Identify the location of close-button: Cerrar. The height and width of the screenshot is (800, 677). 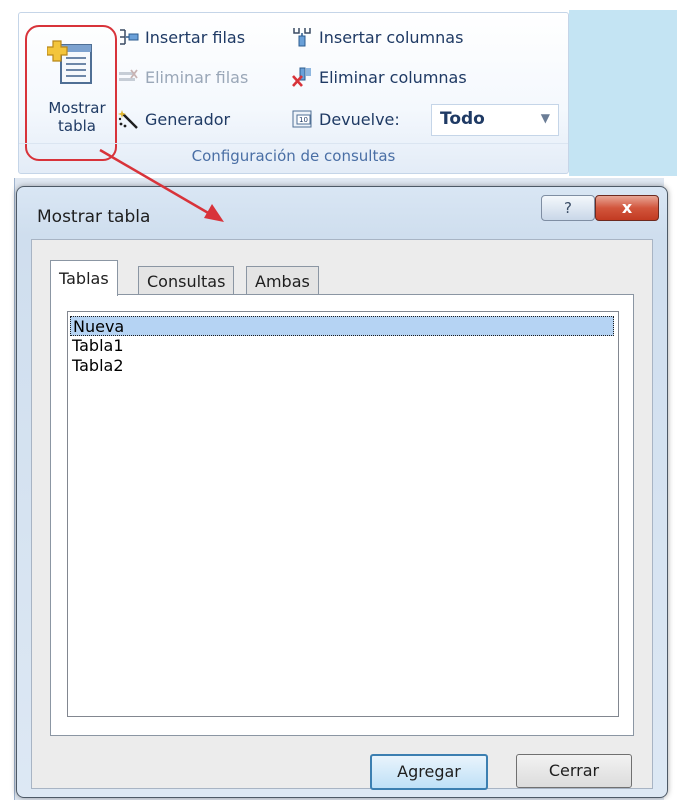
(574, 771).